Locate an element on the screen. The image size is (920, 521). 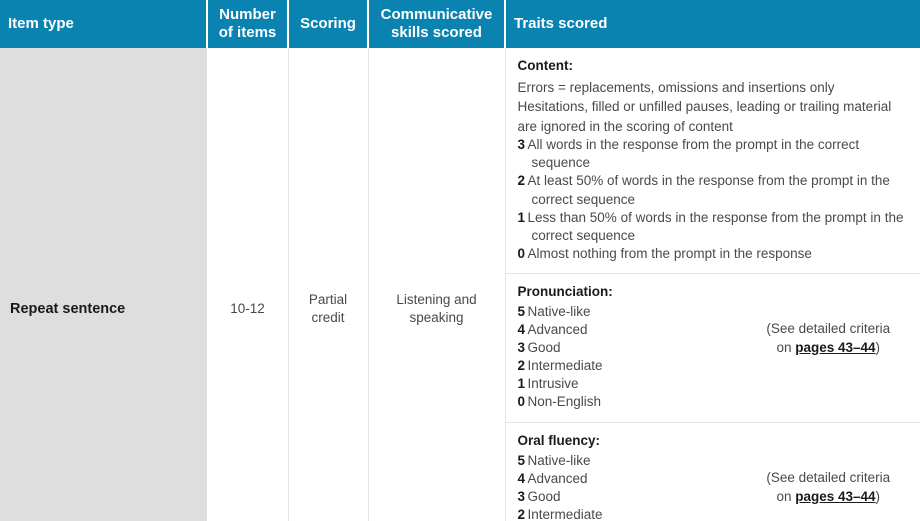
score-item: 0 Non-English is located at coordinates (640, 402).